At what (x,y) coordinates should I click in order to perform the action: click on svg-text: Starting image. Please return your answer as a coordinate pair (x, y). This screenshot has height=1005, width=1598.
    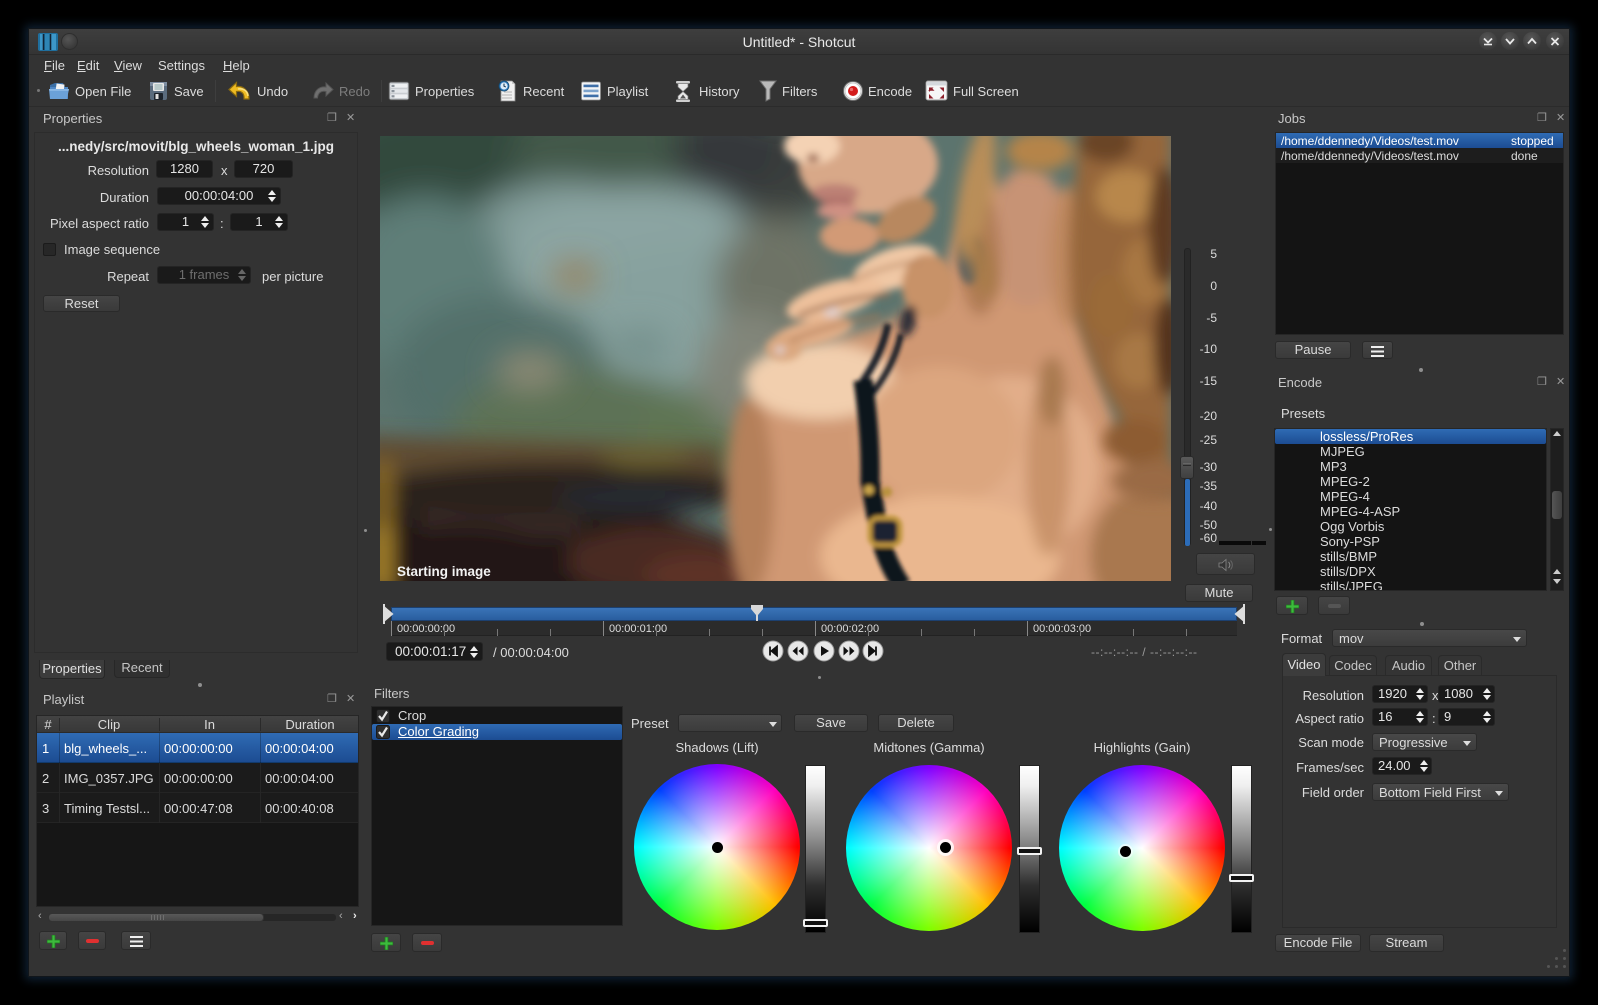
    Looking at the image, I should click on (444, 571).